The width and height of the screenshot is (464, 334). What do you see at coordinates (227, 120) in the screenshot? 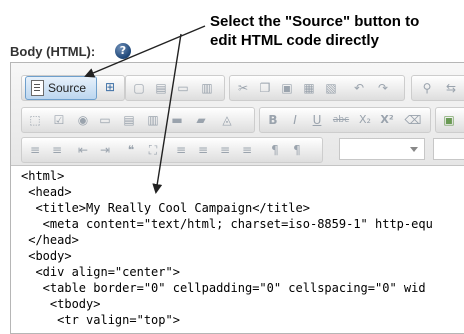
I see `hidden-field-icon: ◬` at bounding box center [227, 120].